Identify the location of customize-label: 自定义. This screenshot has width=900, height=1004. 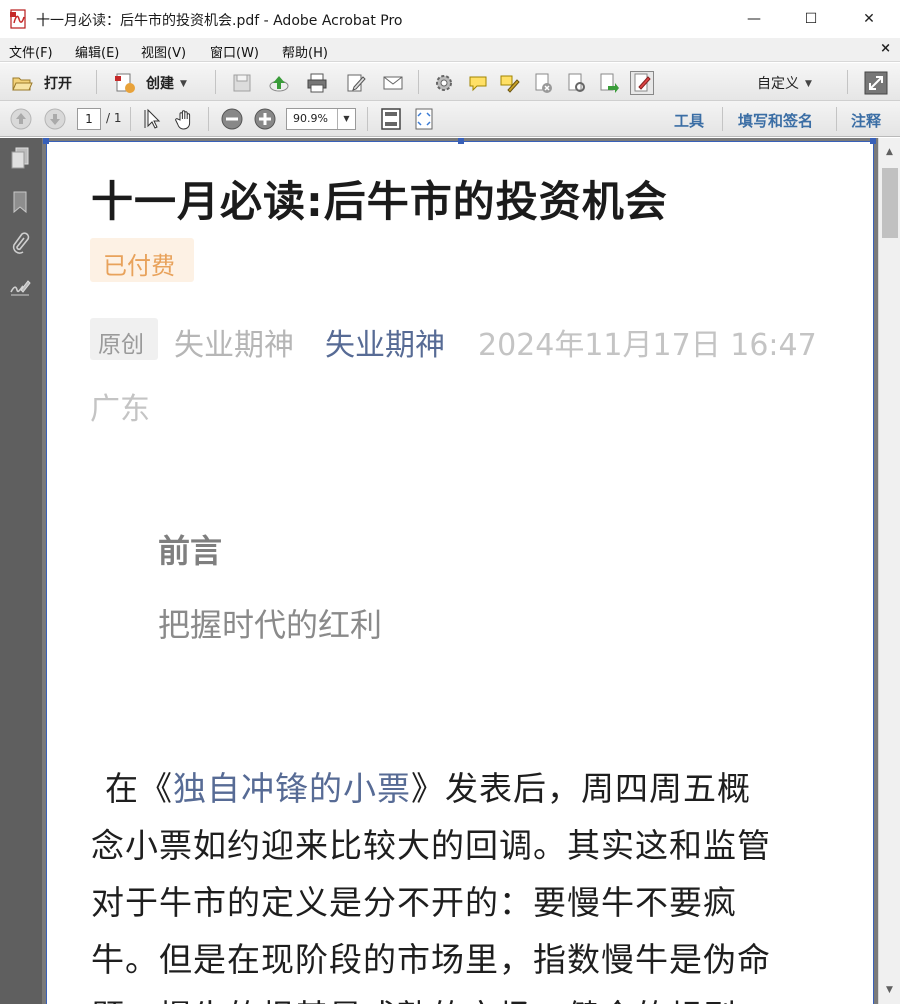
(778, 84).